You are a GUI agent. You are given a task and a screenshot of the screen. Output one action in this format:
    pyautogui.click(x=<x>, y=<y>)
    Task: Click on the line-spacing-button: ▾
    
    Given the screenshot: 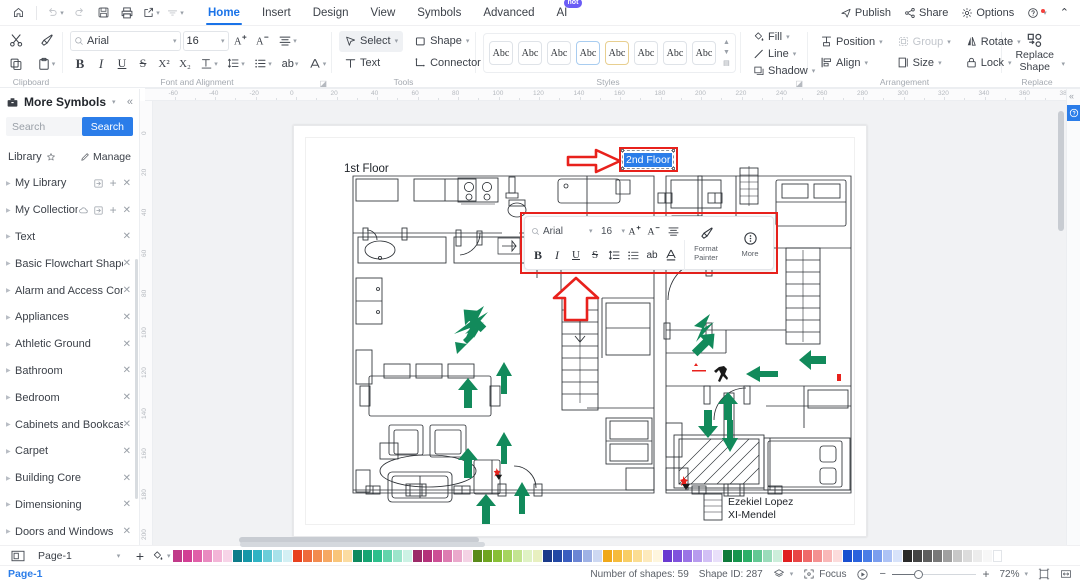 What is the action you would take?
    pyautogui.click(x=236, y=64)
    